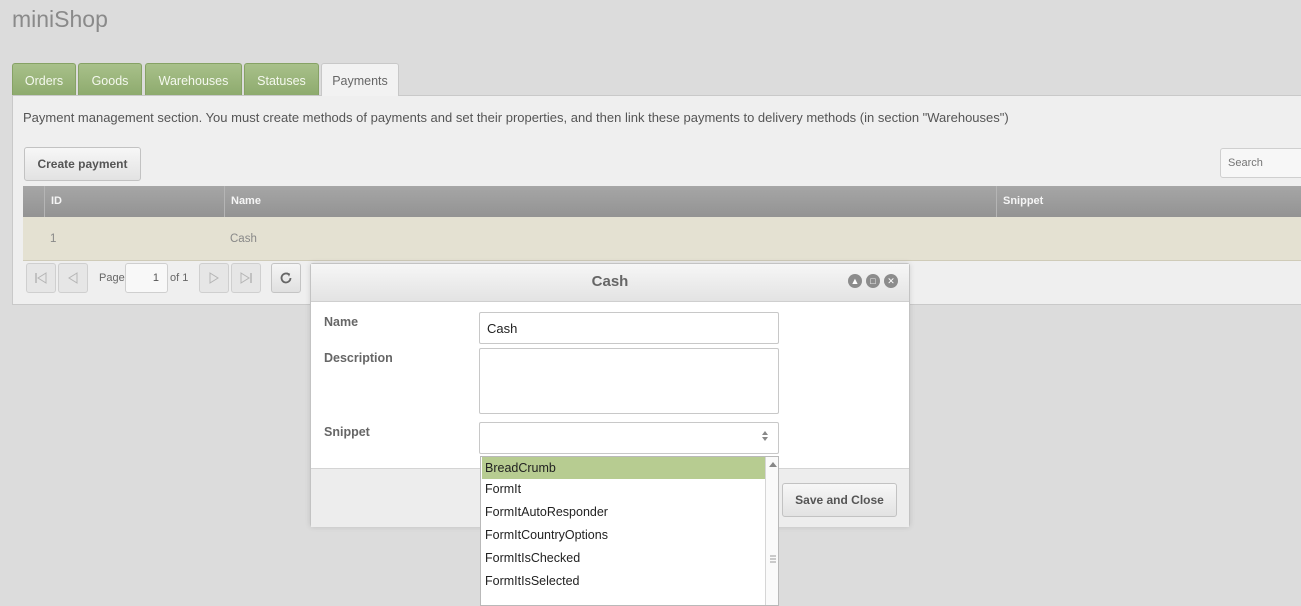  Describe the element at coordinates (765, 437) in the screenshot. I see `select-arrows-icon` at that location.